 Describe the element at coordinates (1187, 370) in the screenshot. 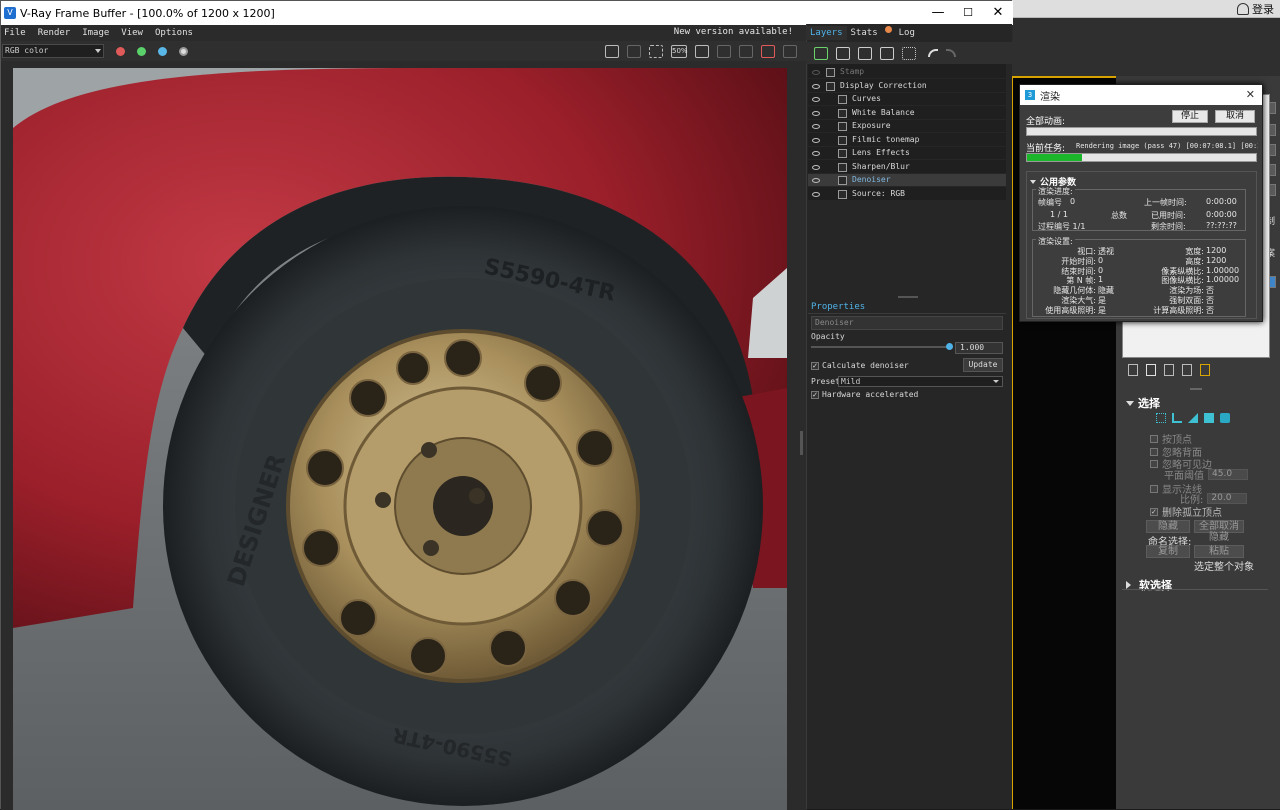

I see `remove-modifier-icon` at that location.